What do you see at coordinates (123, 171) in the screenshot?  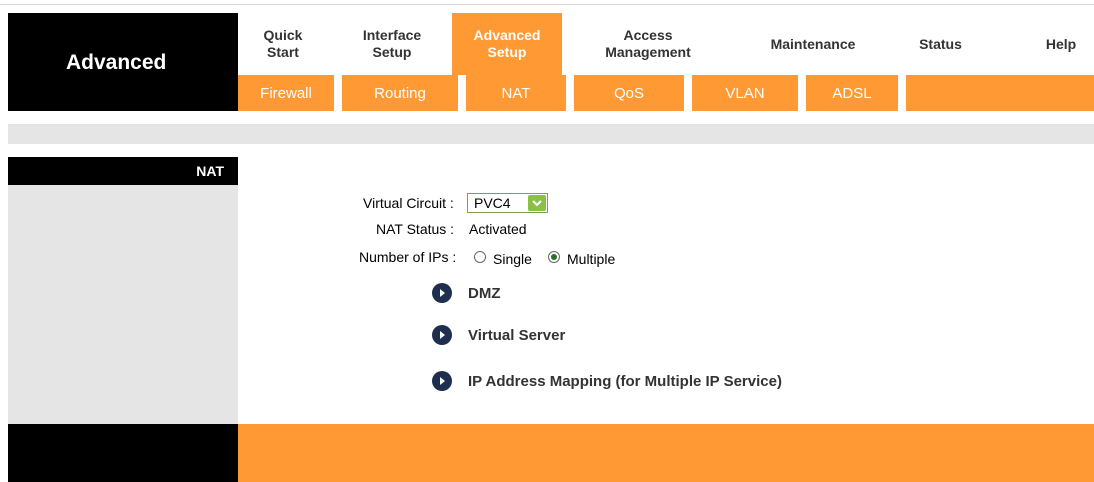 I see `section-header: NAT` at bounding box center [123, 171].